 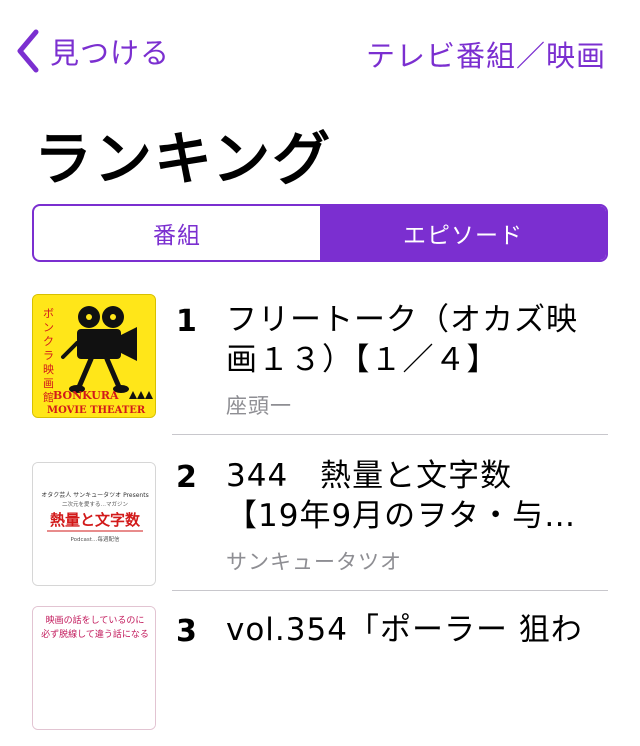 I want to click on chevron-left-icon, so click(x=28, y=51).